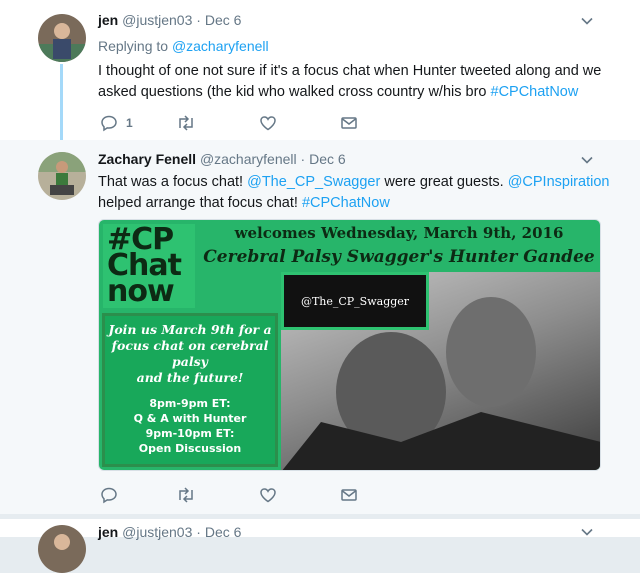 This screenshot has width=640, height=573. Describe the element at coordinates (190, 329) in the screenshot. I see `lead-line: Join us March 9th for a` at that location.